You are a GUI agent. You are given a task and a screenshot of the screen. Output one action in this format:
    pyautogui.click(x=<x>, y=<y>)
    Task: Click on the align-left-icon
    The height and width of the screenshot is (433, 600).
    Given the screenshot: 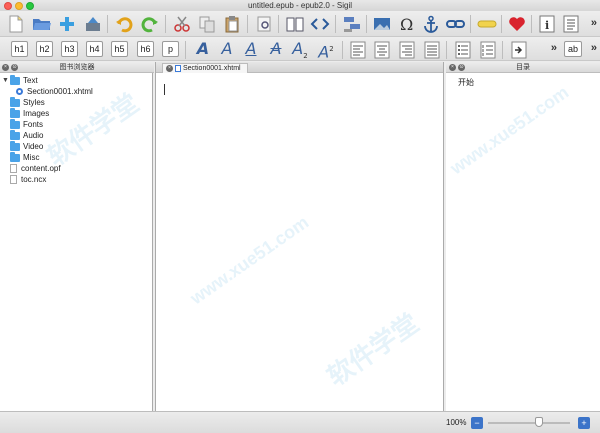 What is the action you would take?
    pyautogui.click(x=358, y=50)
    